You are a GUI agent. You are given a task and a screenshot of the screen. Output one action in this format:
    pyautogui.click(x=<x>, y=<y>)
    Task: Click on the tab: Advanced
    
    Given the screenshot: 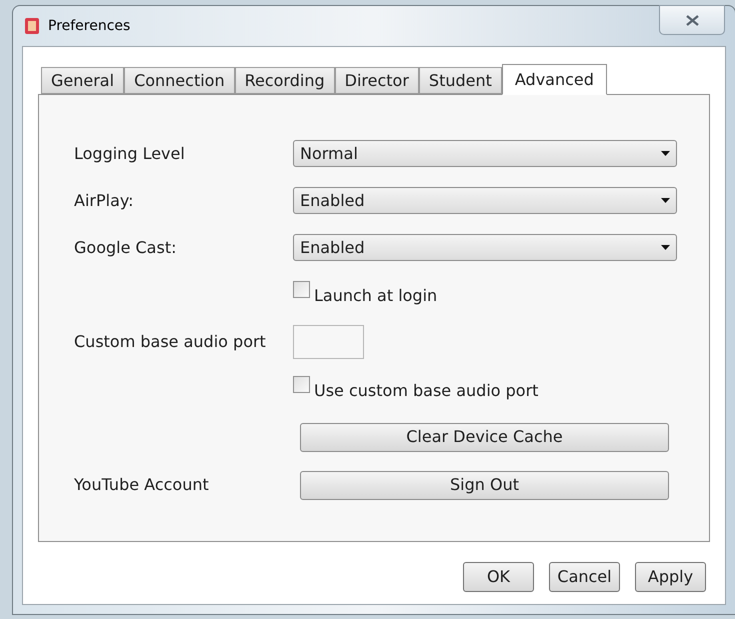 What is the action you would take?
    pyautogui.click(x=554, y=79)
    